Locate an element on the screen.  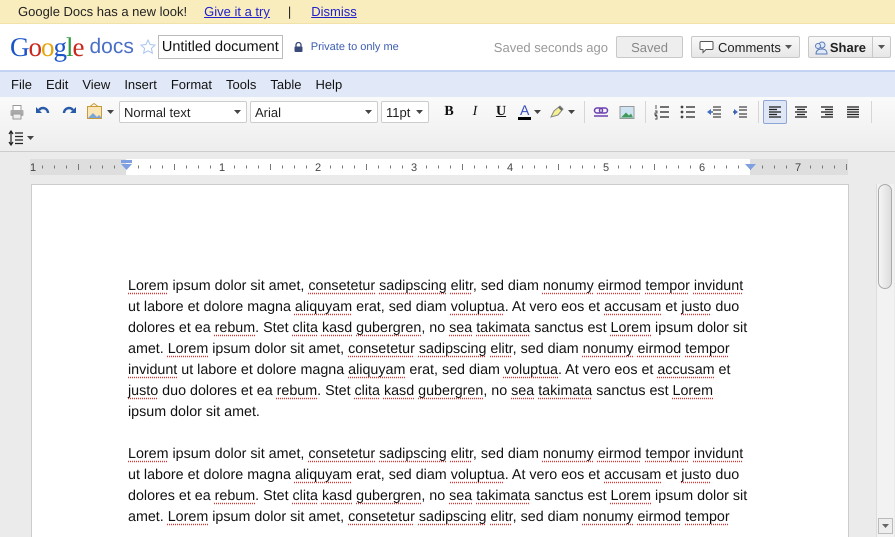
body-paragraph: Lorem ipsum dolor sit amet, consetetur sadipscing elitr, sed diam nonumy eirmod tempor invidunt ut labore et dolore magna aliquyam erat, sed diam voluptua. At vero eos et accusam et justo duo dolores et ea rebum. Stet clita kasd gubergren, no sea takimata sanctus est Lorem ipsum dolor sit amet. Lorem ipsum dolor sit amet, consetetur sadipscing elitr, sed diam nonumy eirmod tempor is located at coordinates (438, 486).